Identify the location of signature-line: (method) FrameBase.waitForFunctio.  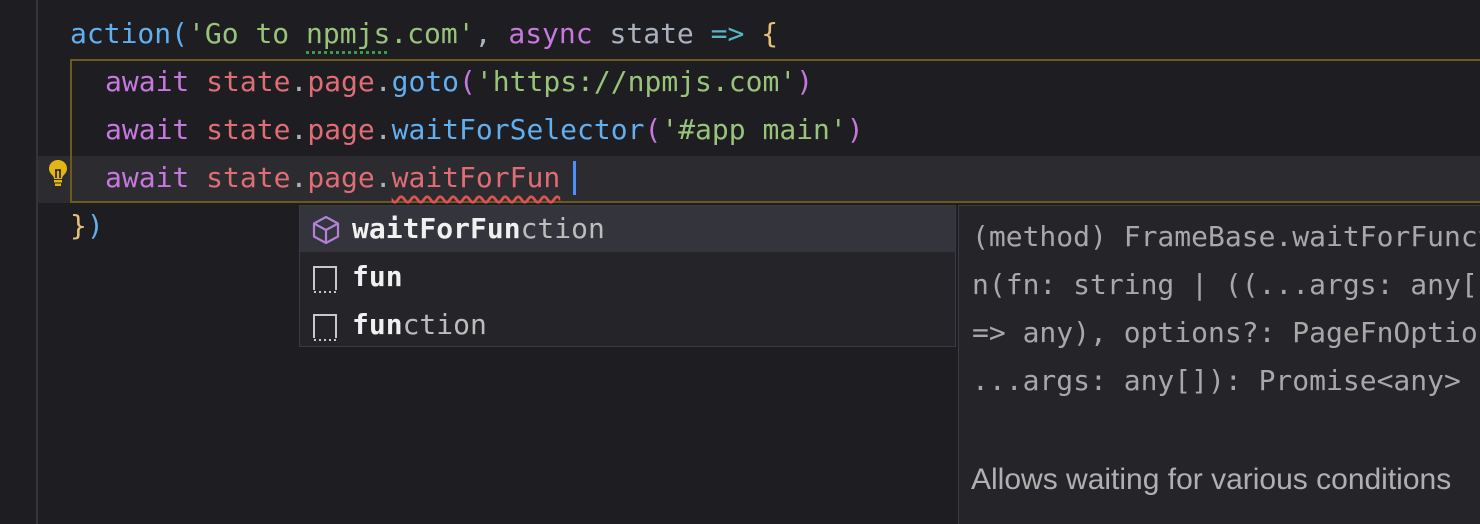
(1226, 236).